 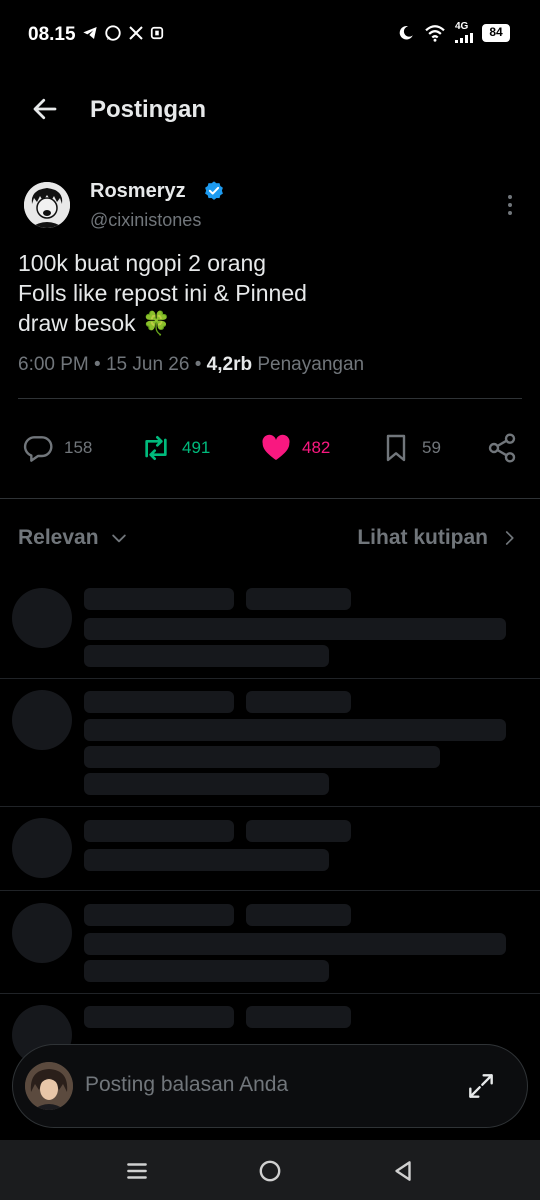 I want to click on post-text-line: draw besok 🍀, so click(x=94, y=323).